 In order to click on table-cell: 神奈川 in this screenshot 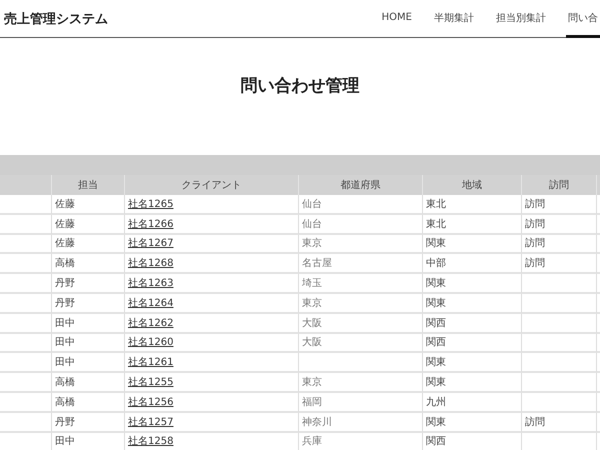, I will do `click(361, 422)`.